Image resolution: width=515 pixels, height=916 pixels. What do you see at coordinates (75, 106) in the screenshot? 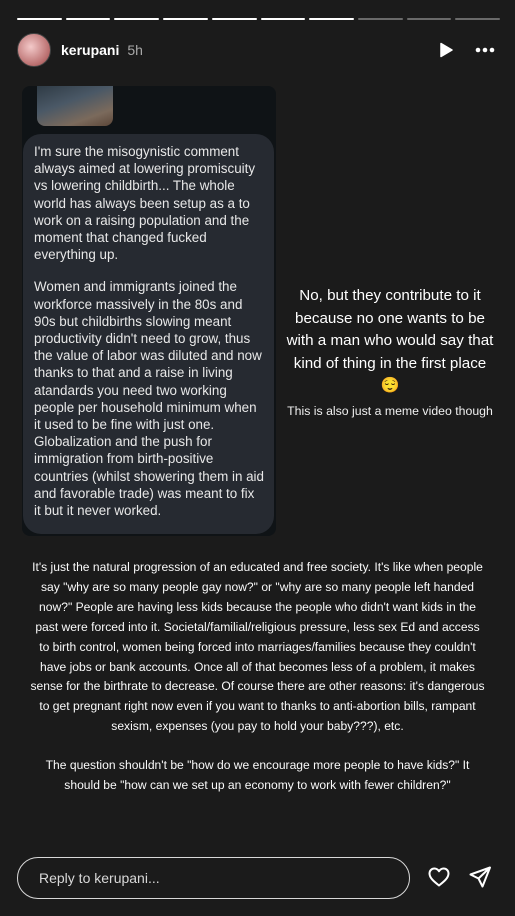
I see `shared-photo-thumbnail` at bounding box center [75, 106].